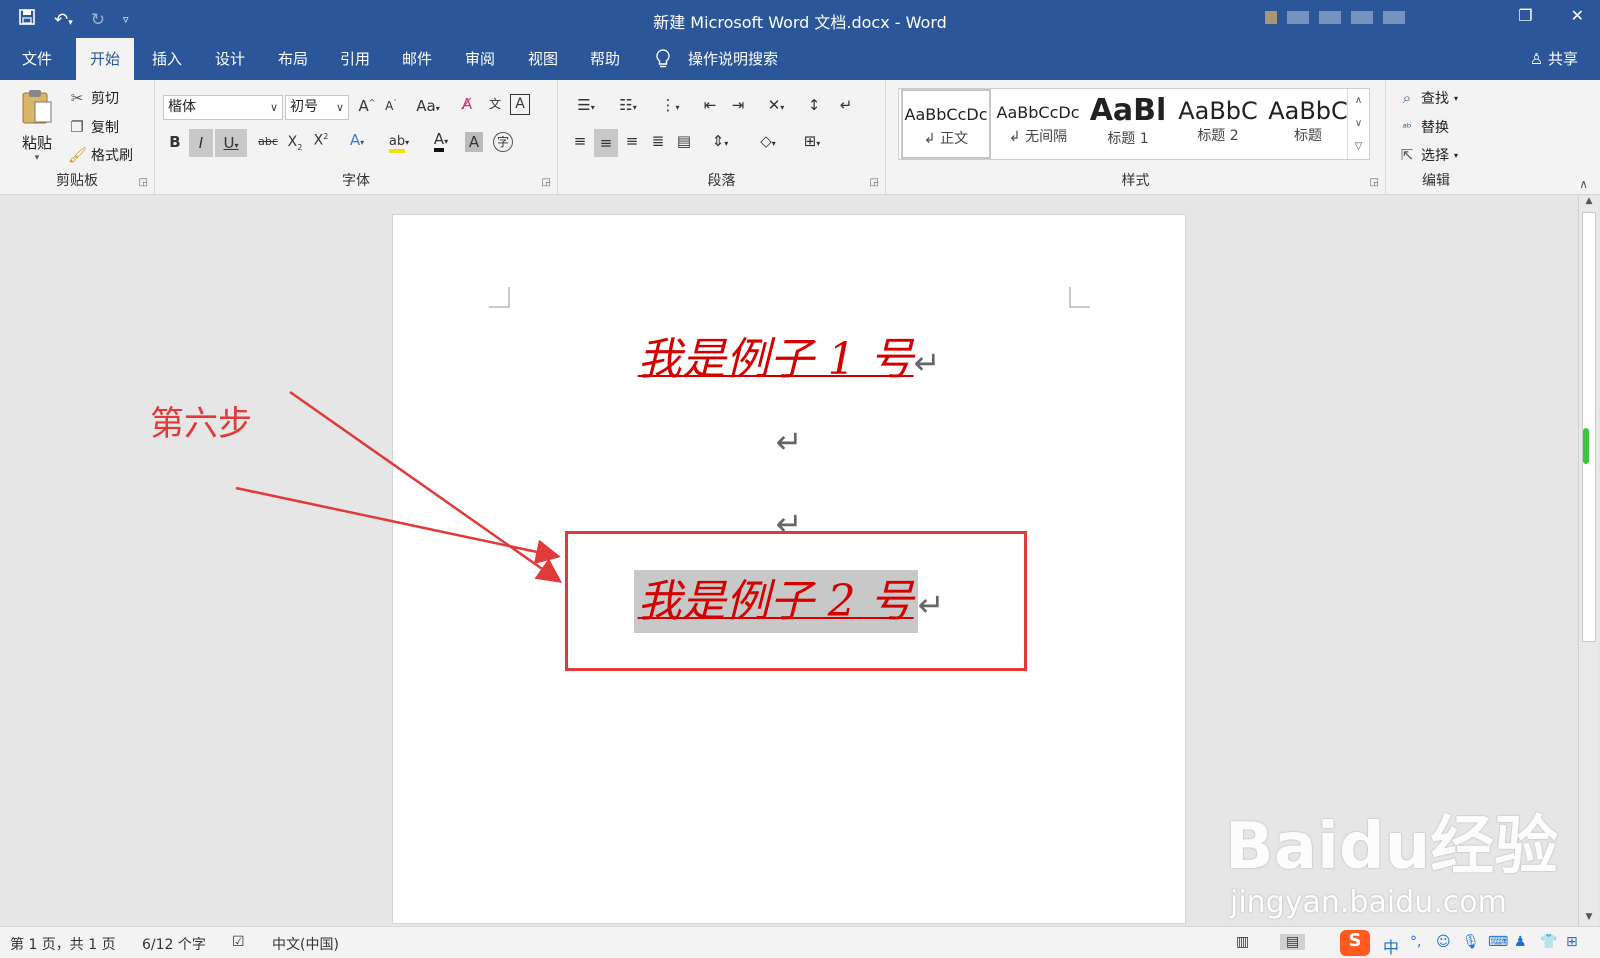 The width and height of the screenshot is (1600, 958). I want to click on skin-icon: 👕, so click(1548, 942).